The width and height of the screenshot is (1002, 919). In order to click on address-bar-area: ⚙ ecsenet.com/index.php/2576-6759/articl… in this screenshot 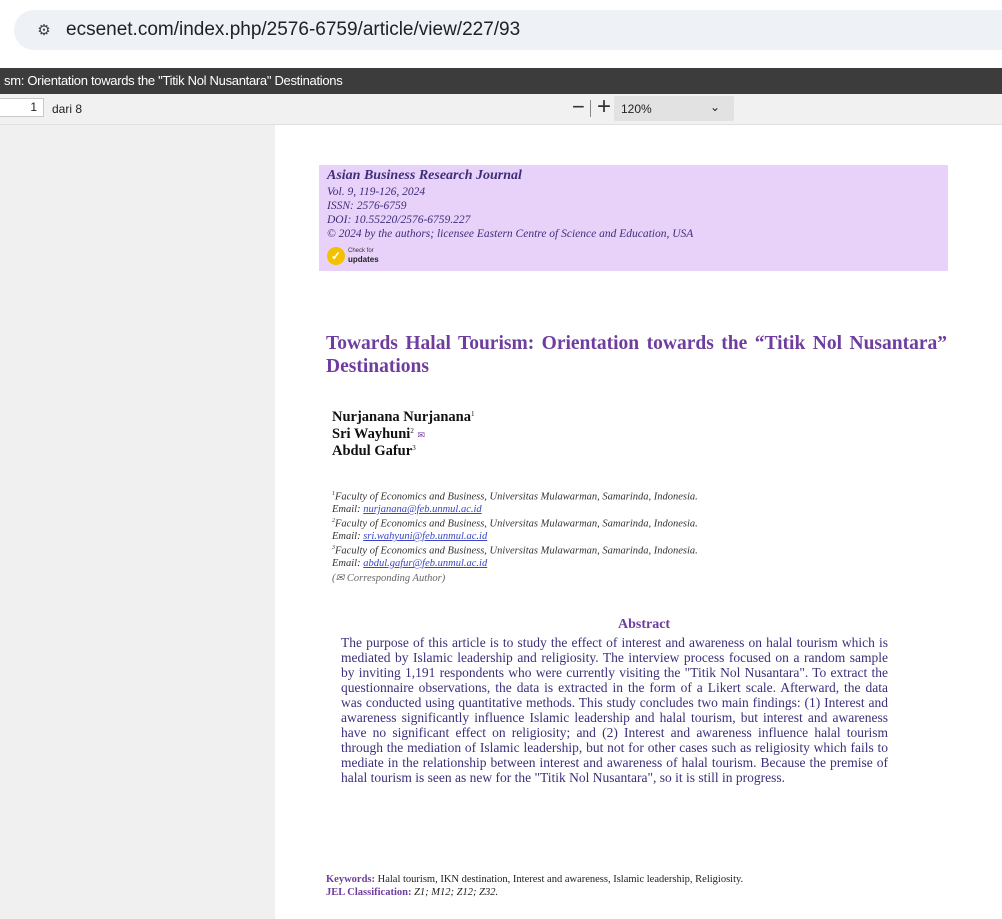, I will do `click(501, 31)`.